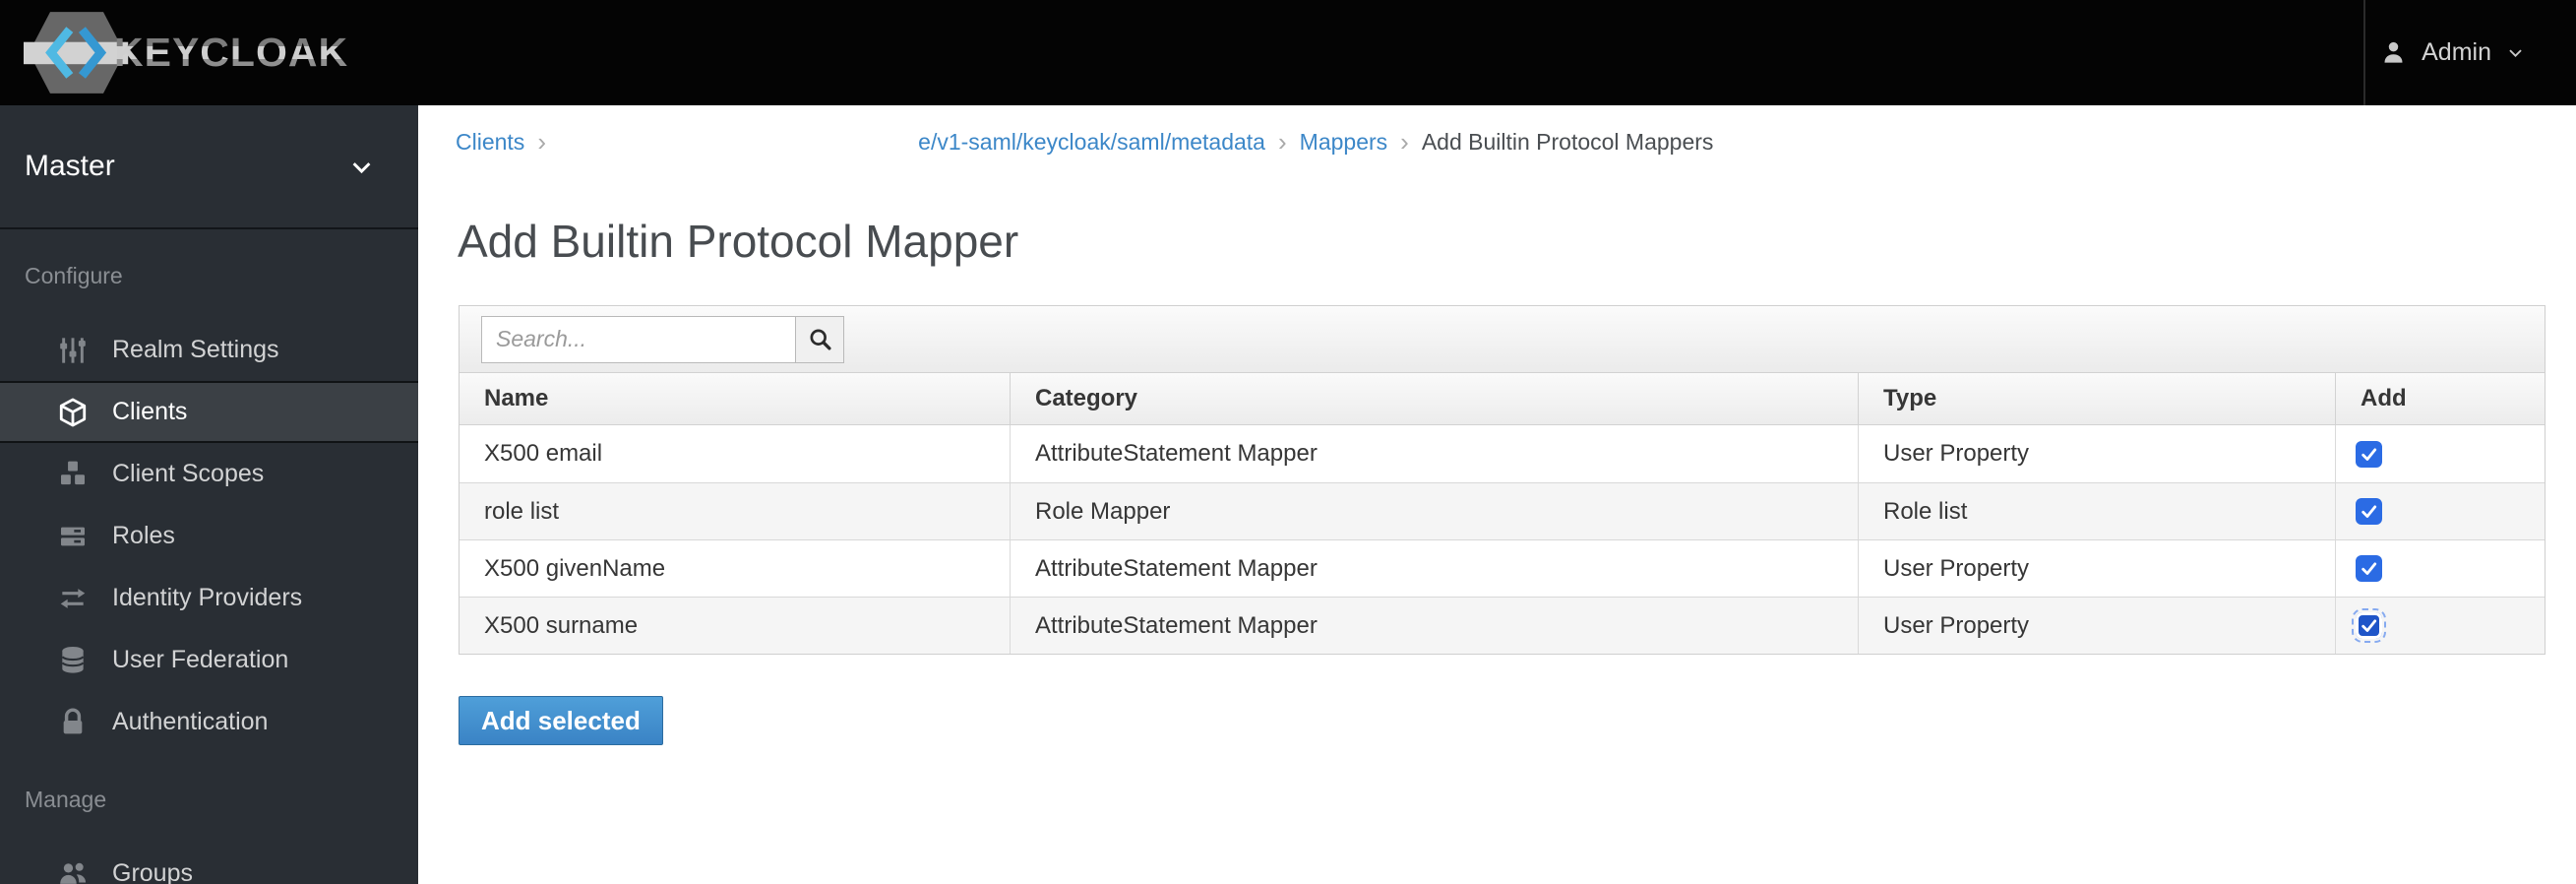 Image resolution: width=2576 pixels, height=884 pixels. Describe the element at coordinates (2096, 511) in the screenshot. I see `cell-type: Role list` at that location.